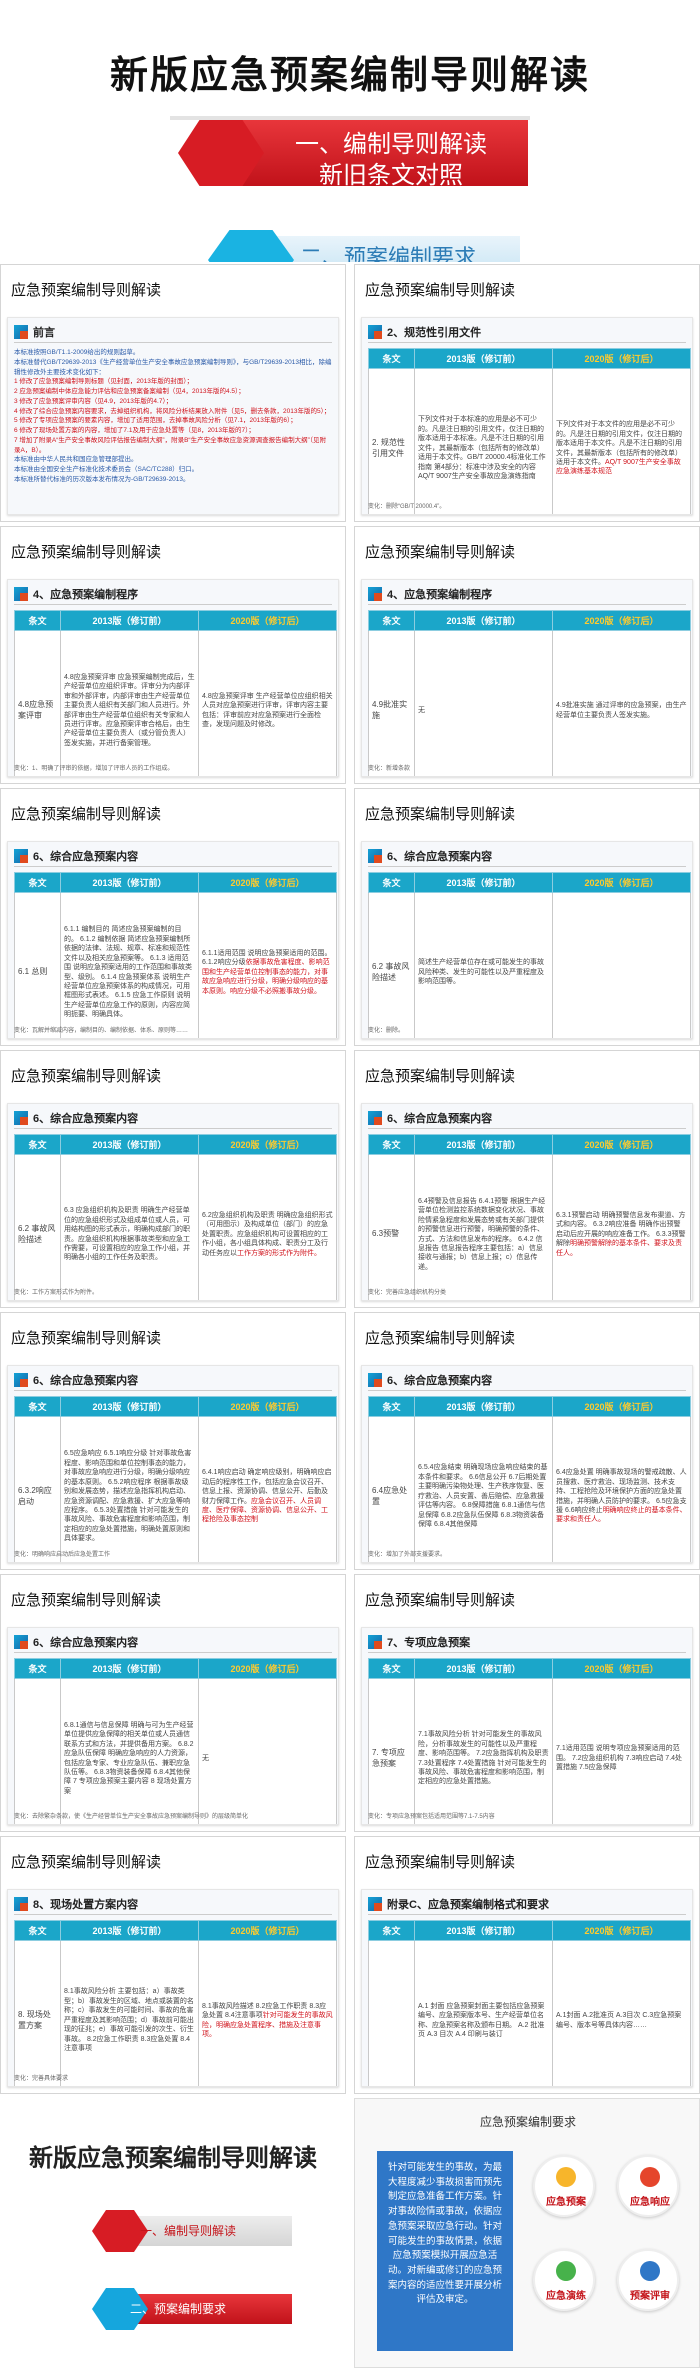 This screenshot has height=2370, width=700. What do you see at coordinates (104, 382) in the screenshot?
I see `preface-line: 1 修改了应急预案编制导则标题（见封面，2013年版的封面）；` at bounding box center [104, 382].